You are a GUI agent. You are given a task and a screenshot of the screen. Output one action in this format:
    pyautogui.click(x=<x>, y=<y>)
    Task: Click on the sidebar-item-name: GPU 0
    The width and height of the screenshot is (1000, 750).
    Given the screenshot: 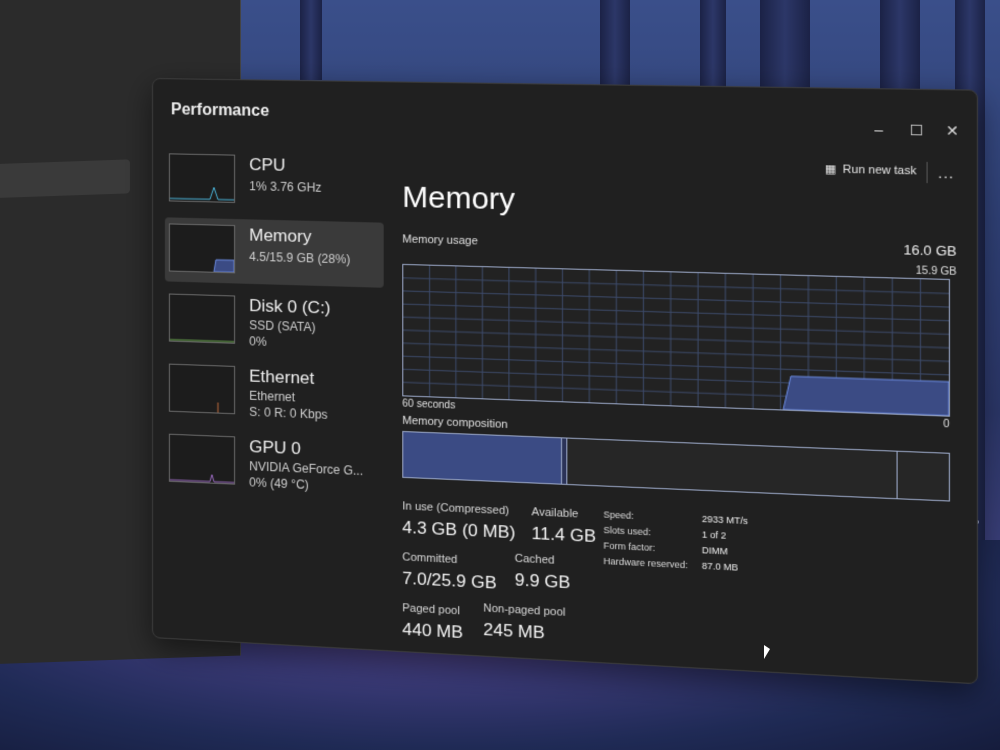 What is the action you would take?
    pyautogui.click(x=275, y=447)
    